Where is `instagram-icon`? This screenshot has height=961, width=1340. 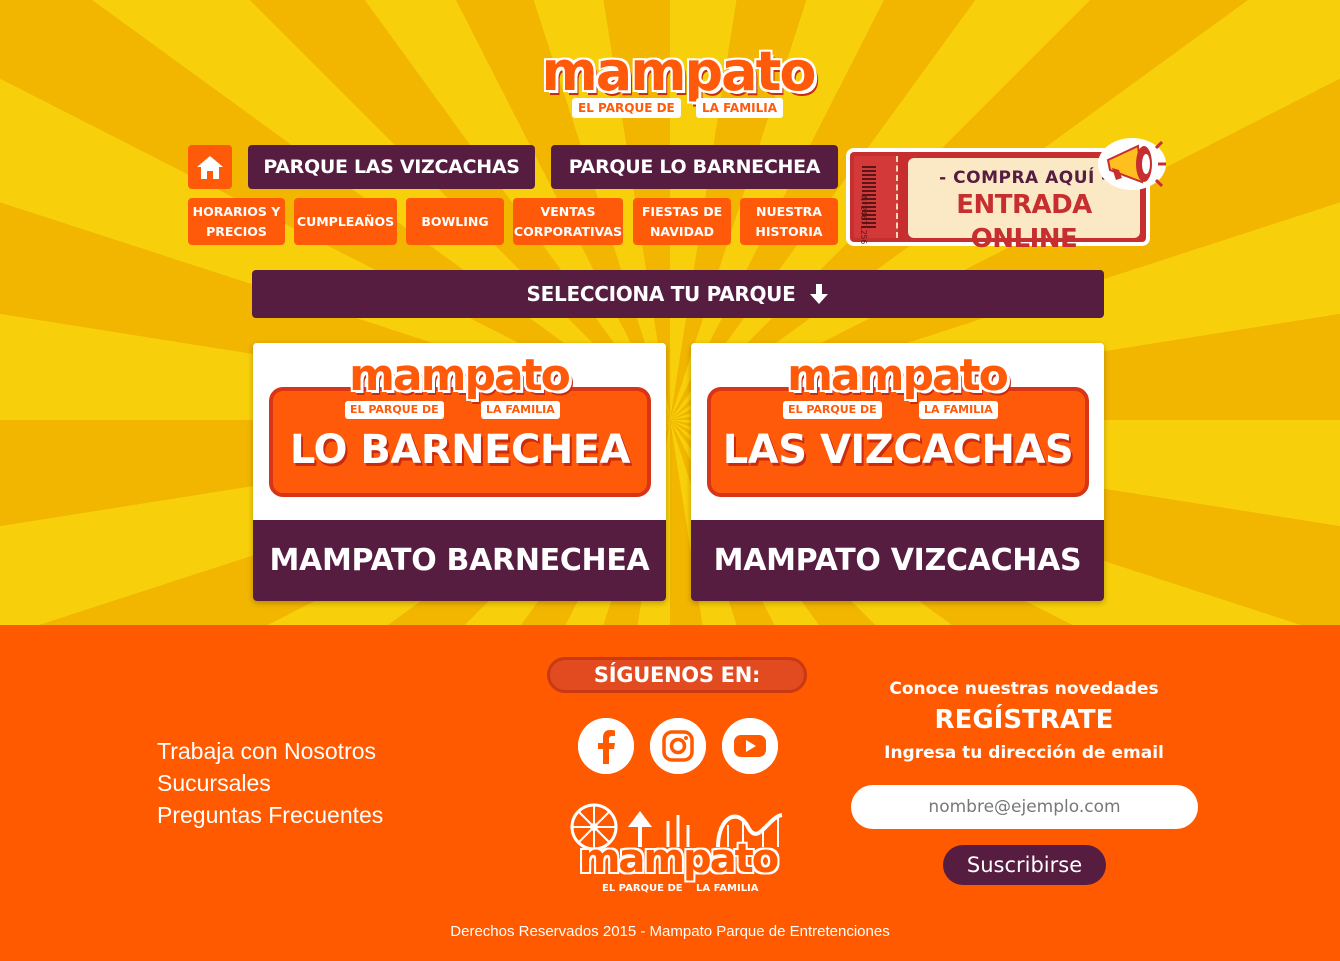 instagram-icon is located at coordinates (678, 746).